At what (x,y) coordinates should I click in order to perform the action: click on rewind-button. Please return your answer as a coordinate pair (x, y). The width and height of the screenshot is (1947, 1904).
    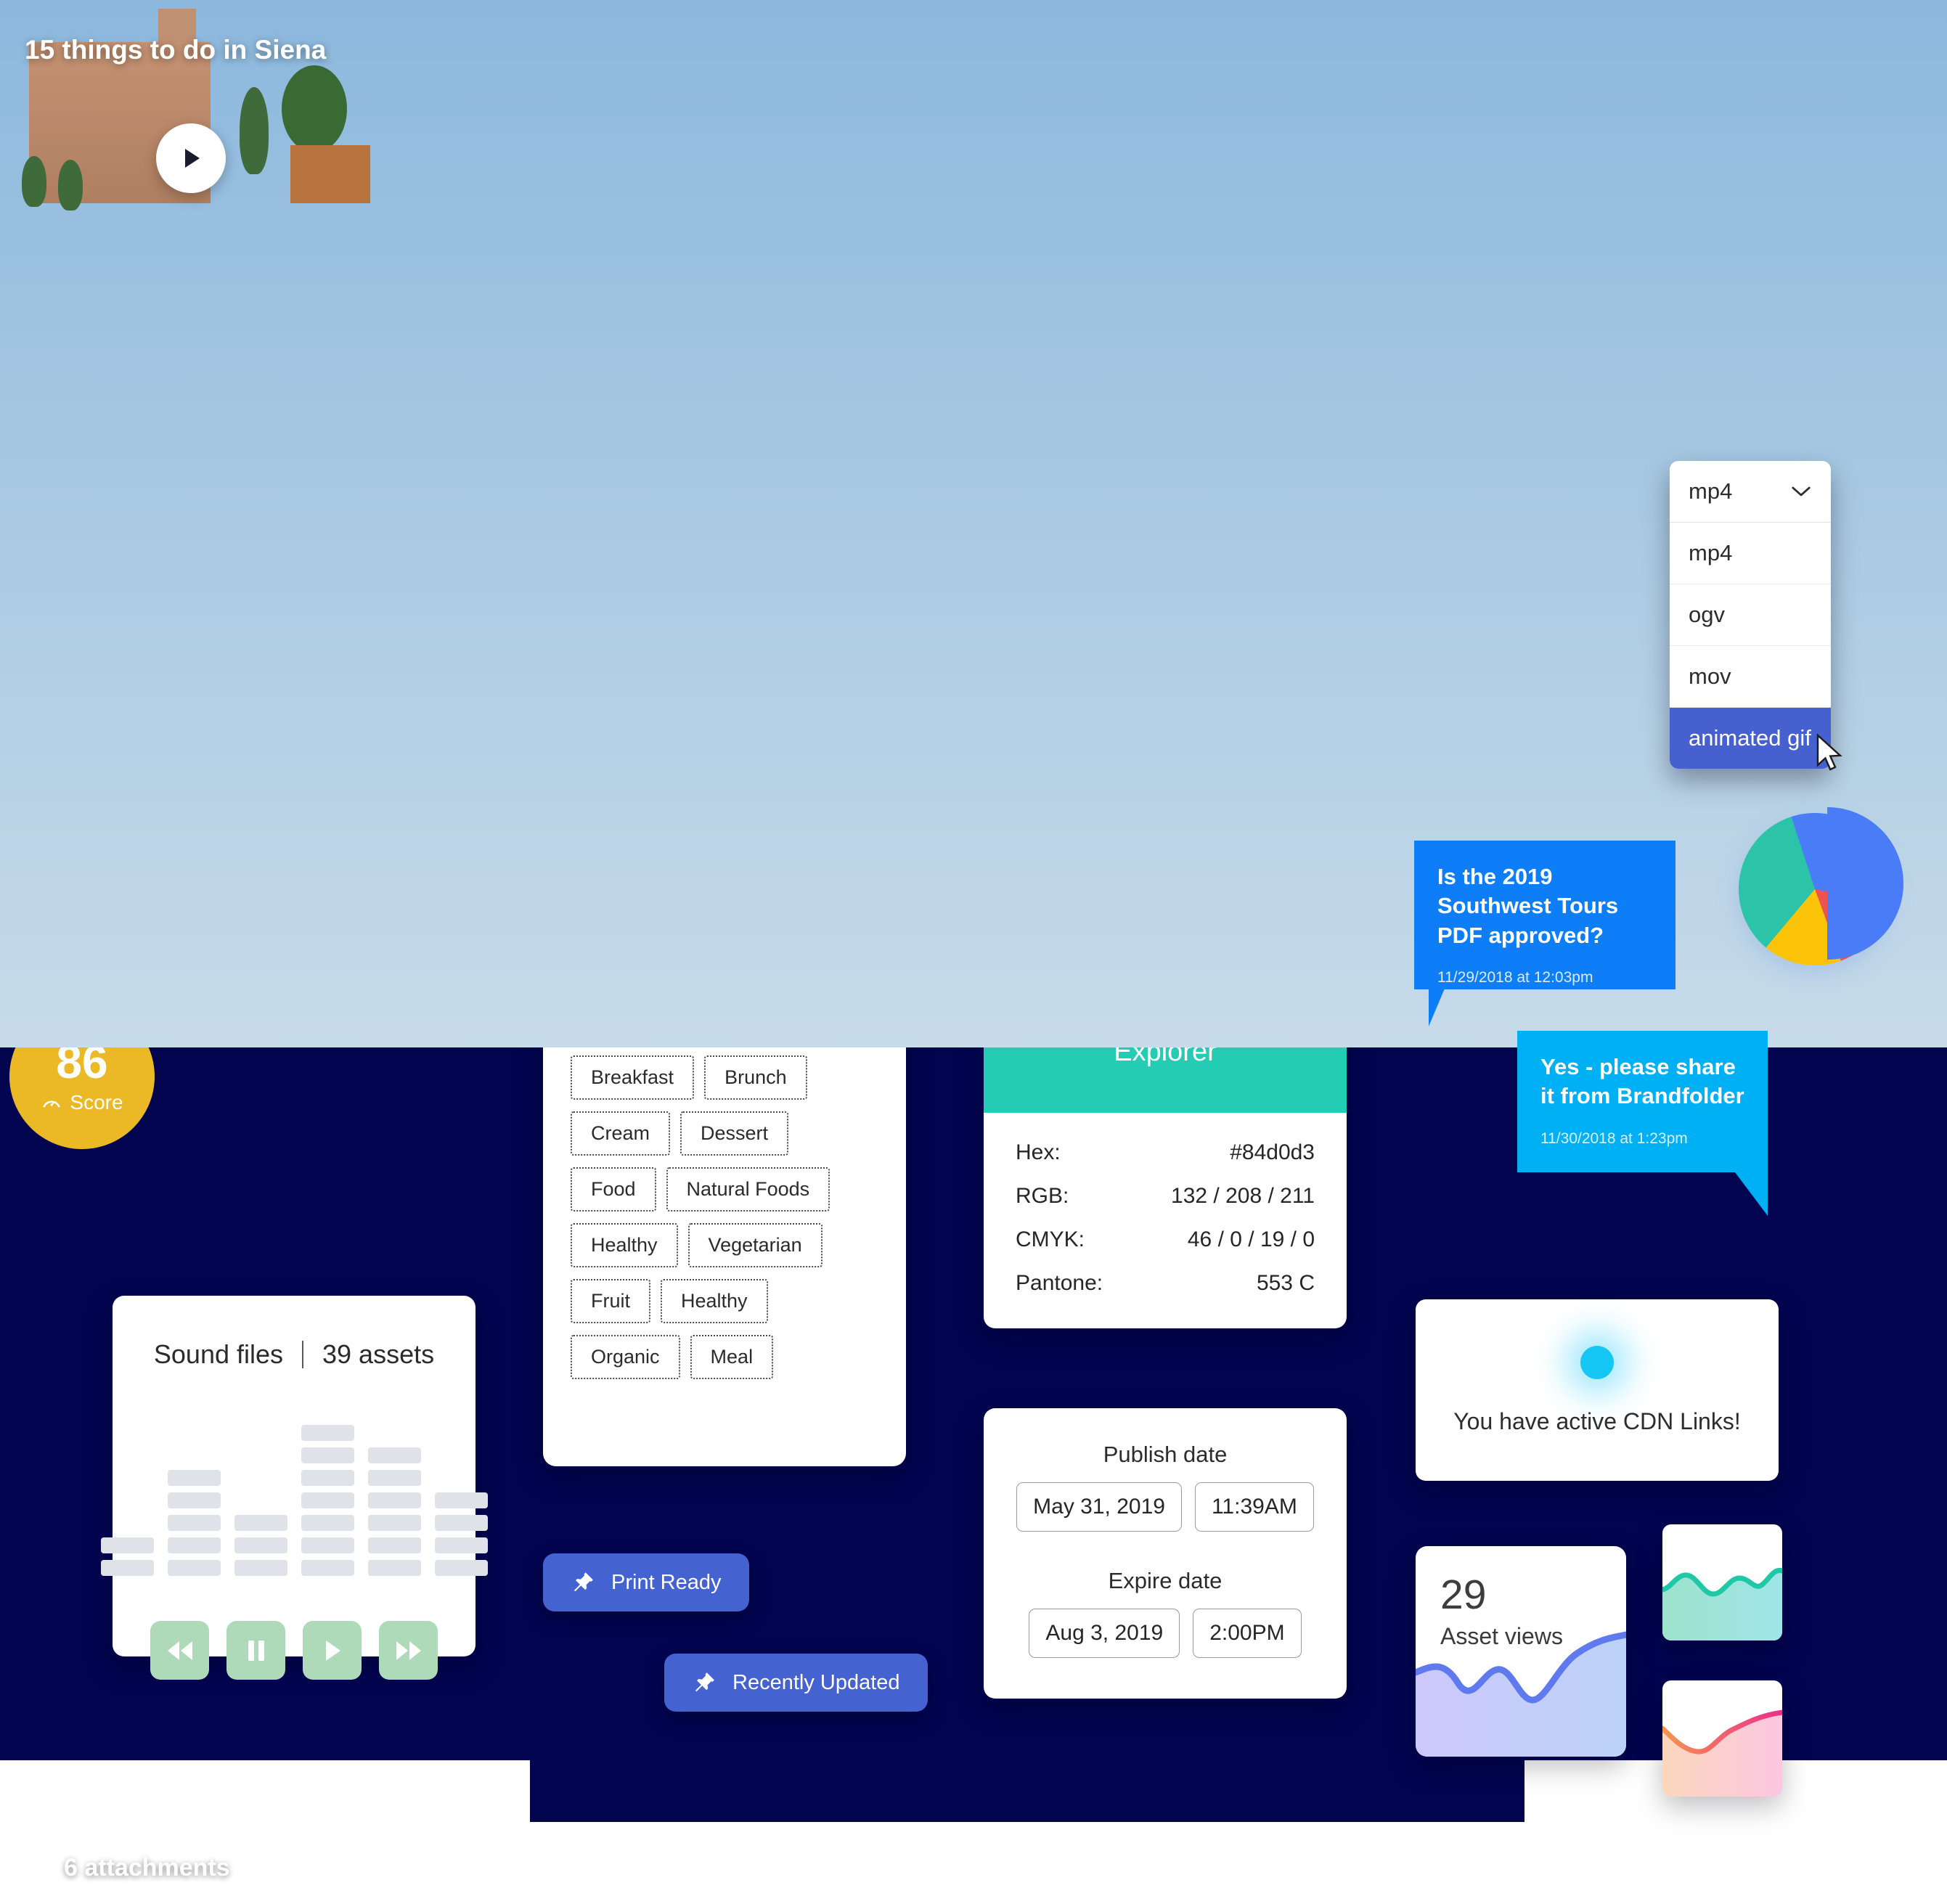
    Looking at the image, I should click on (179, 1651).